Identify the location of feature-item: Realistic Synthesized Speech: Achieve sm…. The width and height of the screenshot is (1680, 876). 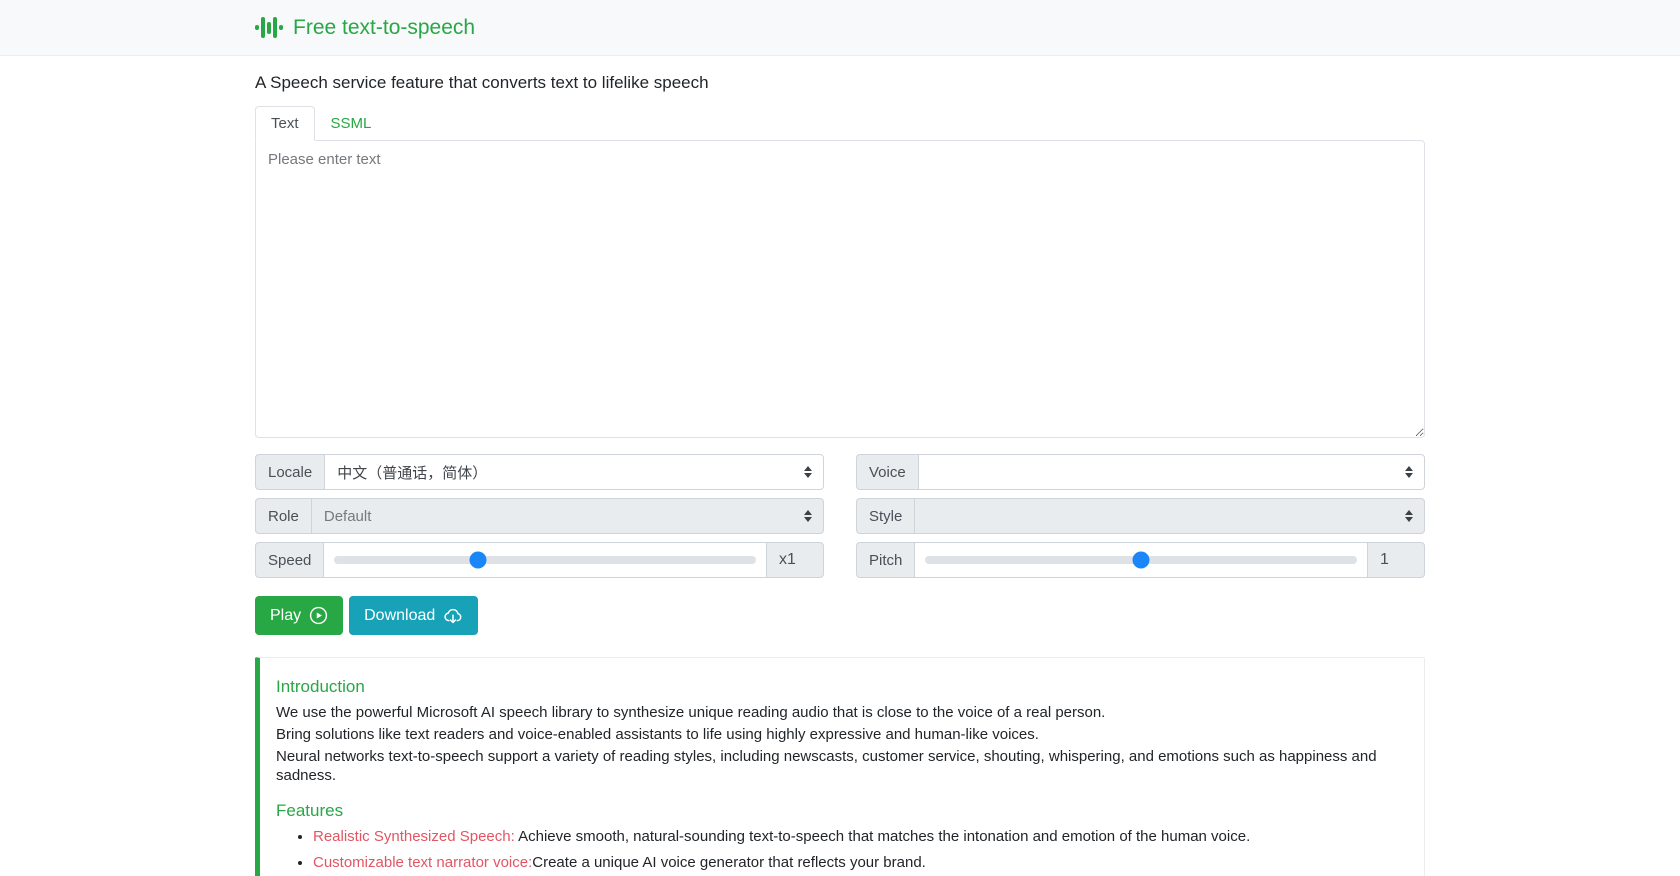
(860, 837).